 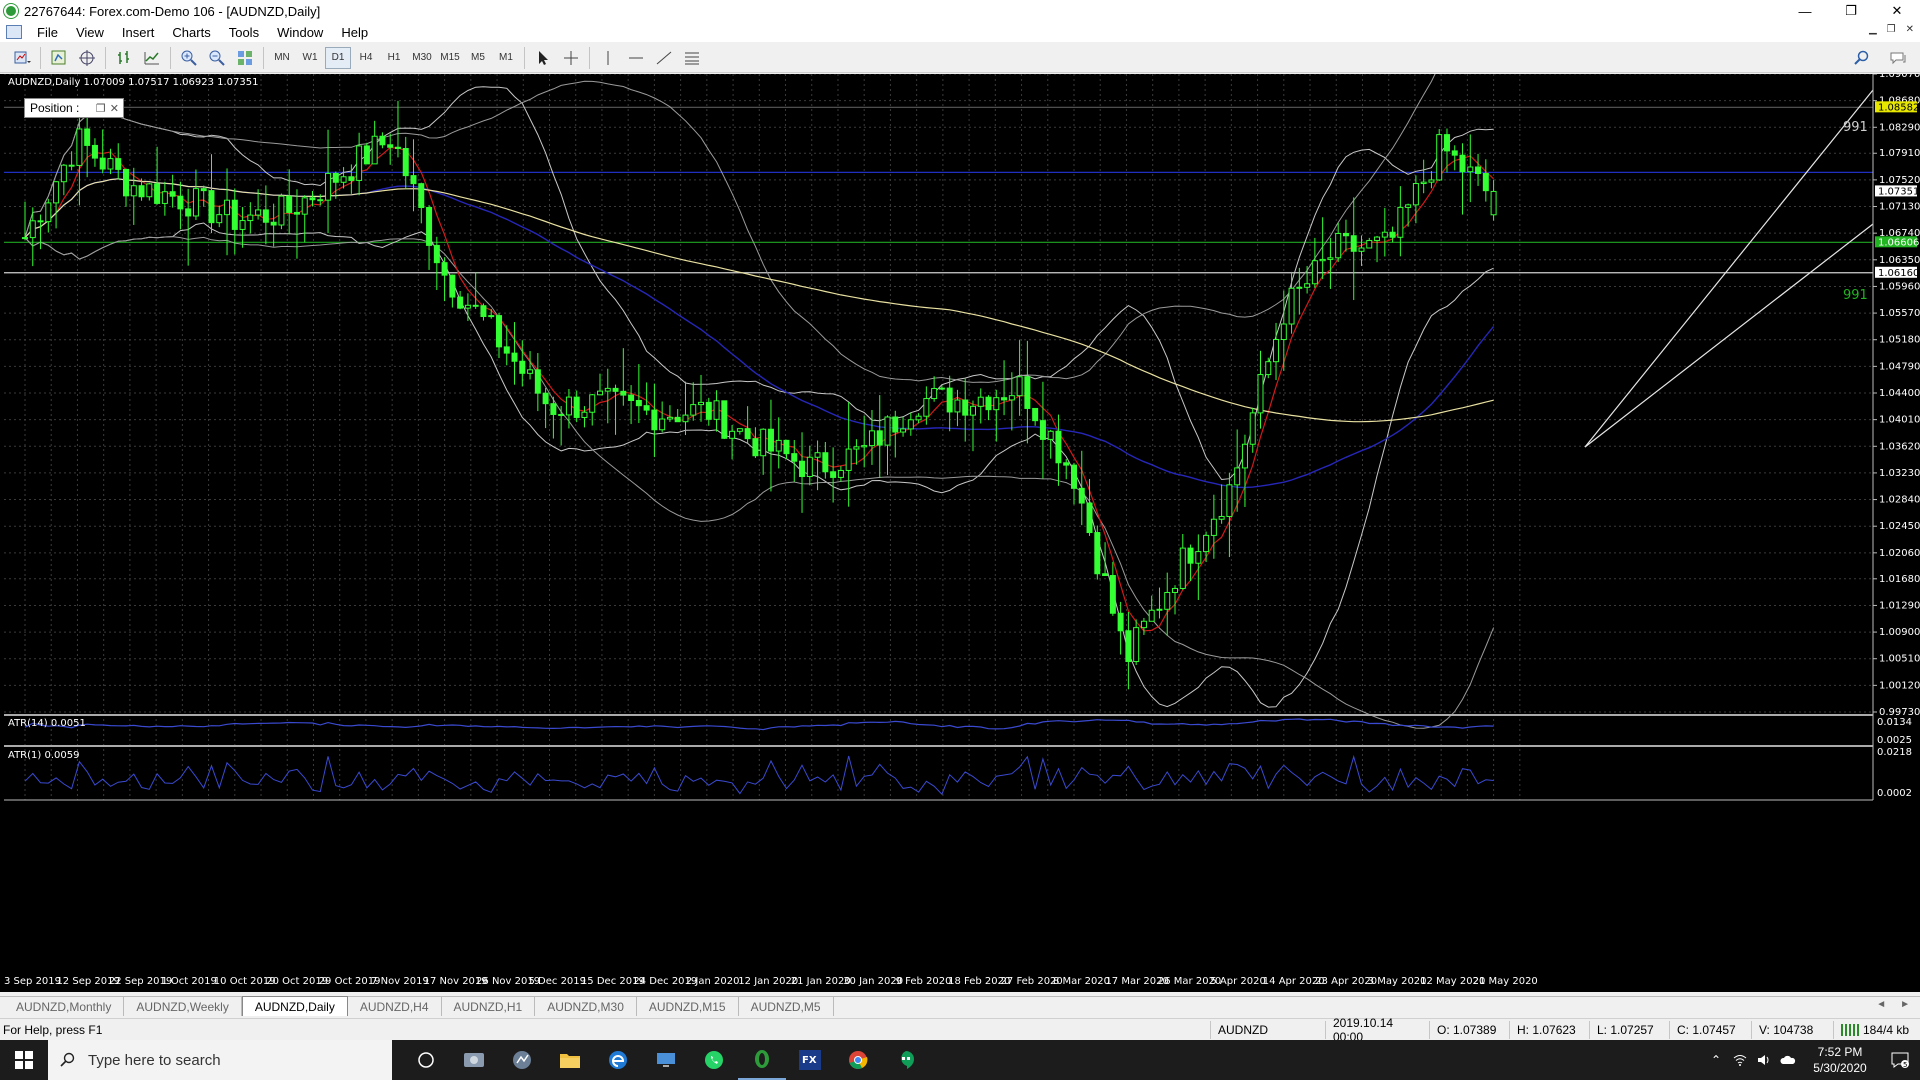 I want to click on taskbar-app-chrome, so click(x=858, y=1060).